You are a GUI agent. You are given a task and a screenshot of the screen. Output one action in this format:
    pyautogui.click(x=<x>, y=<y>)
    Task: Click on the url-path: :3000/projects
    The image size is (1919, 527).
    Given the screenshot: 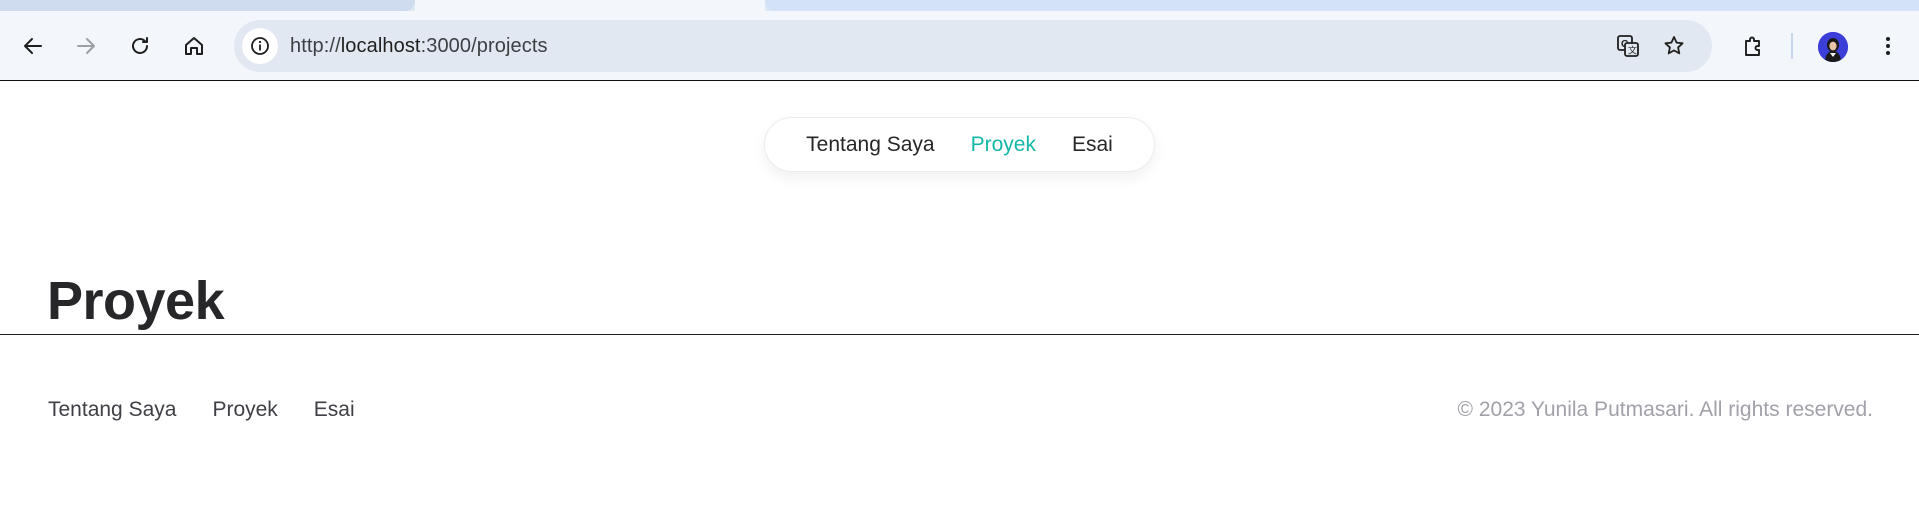 What is the action you would take?
    pyautogui.click(x=484, y=46)
    